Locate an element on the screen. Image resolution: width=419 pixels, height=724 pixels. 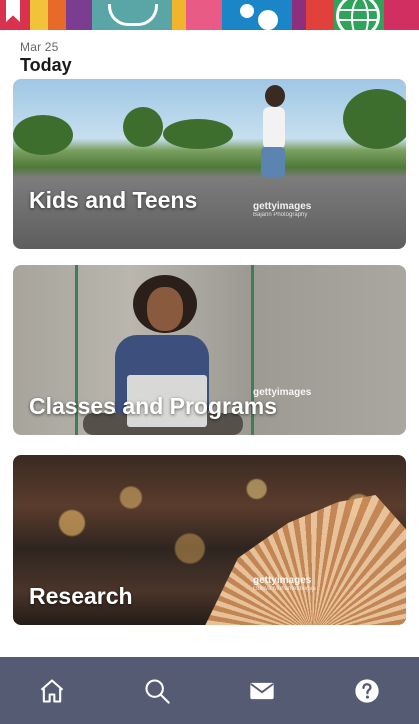
help-icon is located at coordinates (366, 690).